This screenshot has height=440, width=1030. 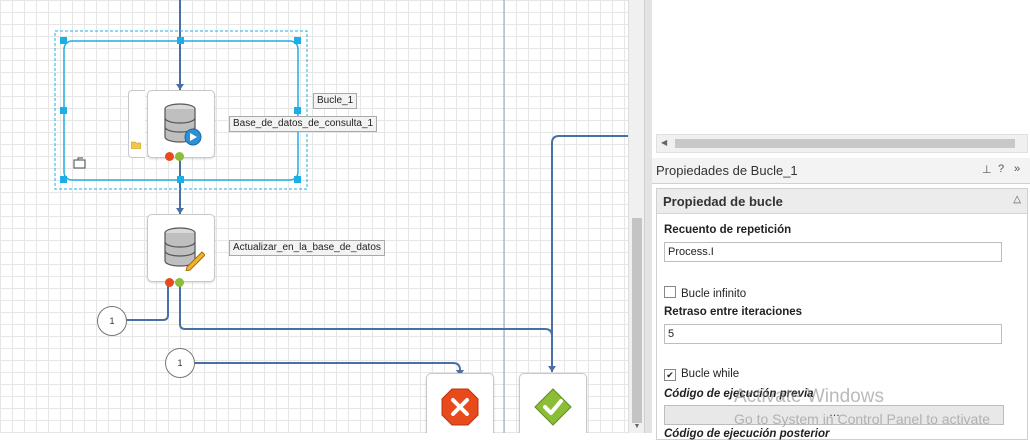 I want to click on loop-side-tab, so click(x=136, y=124).